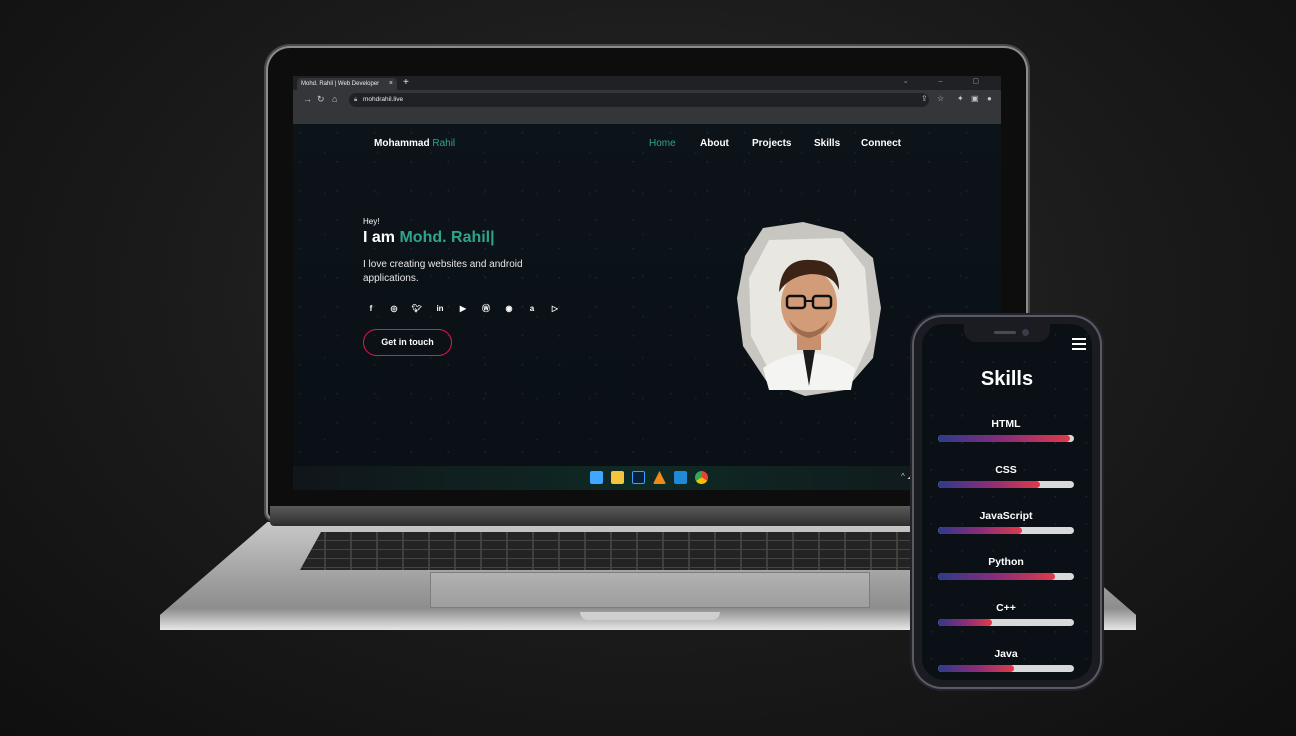 This screenshot has width=1296, height=736. I want to click on youtube-icon: ▶, so click(463, 309).